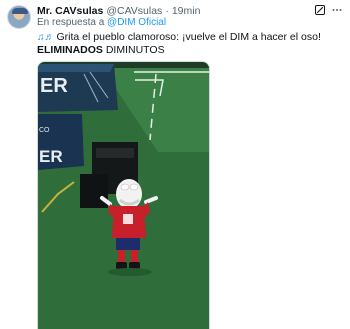 Image resolution: width=350 pixels, height=329 pixels. I want to click on reply-prefix: En respuesta a, so click(71, 22).